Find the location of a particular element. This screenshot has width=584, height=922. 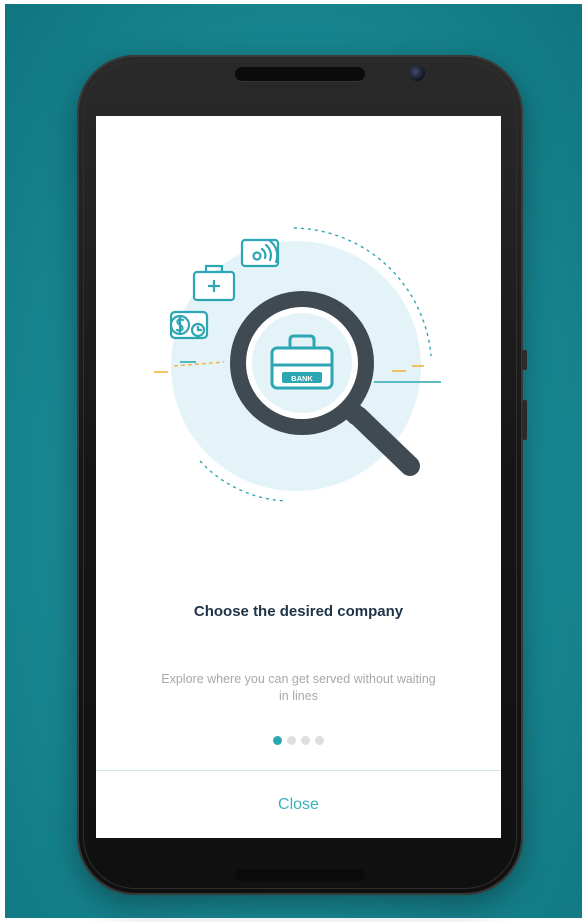

money-bill-icon is located at coordinates (189, 325).